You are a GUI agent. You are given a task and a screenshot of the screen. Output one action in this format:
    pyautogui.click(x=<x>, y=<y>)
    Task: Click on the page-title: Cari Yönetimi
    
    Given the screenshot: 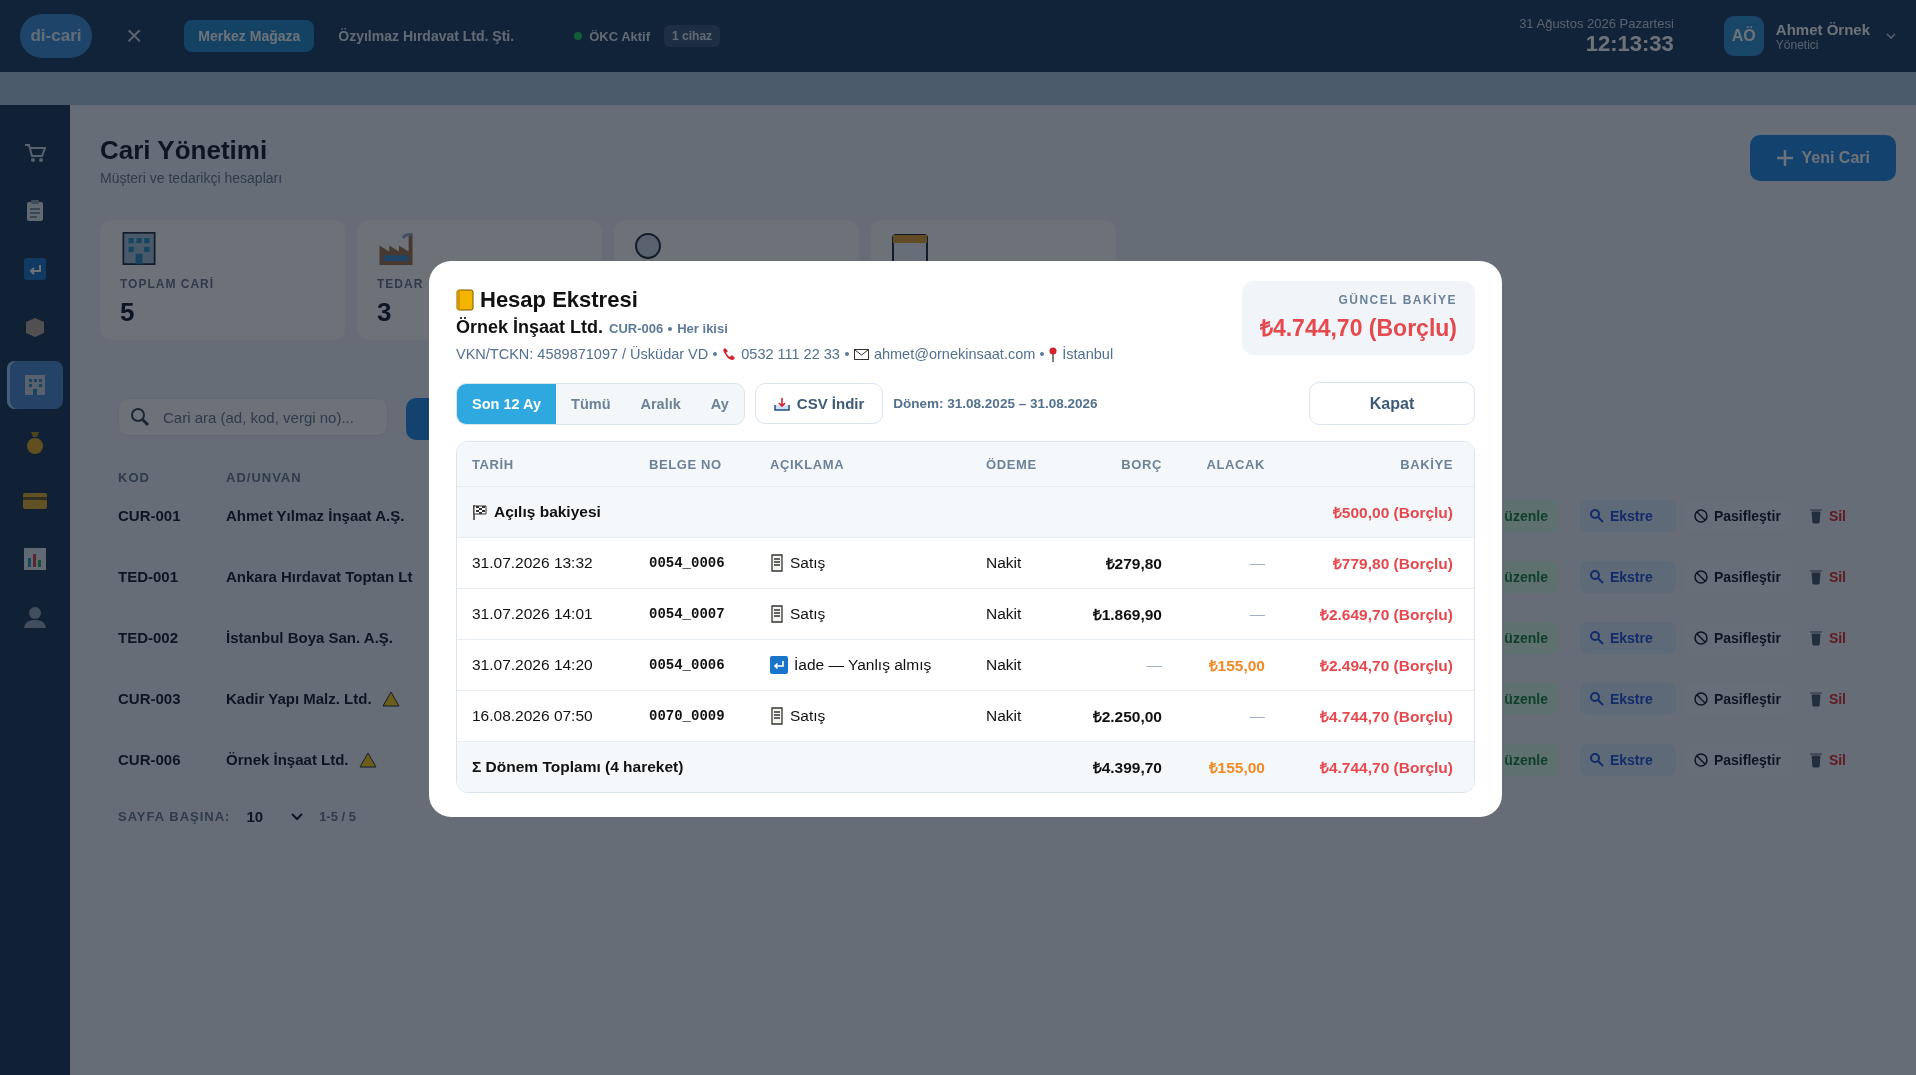 What is the action you would take?
    pyautogui.click(x=184, y=150)
    